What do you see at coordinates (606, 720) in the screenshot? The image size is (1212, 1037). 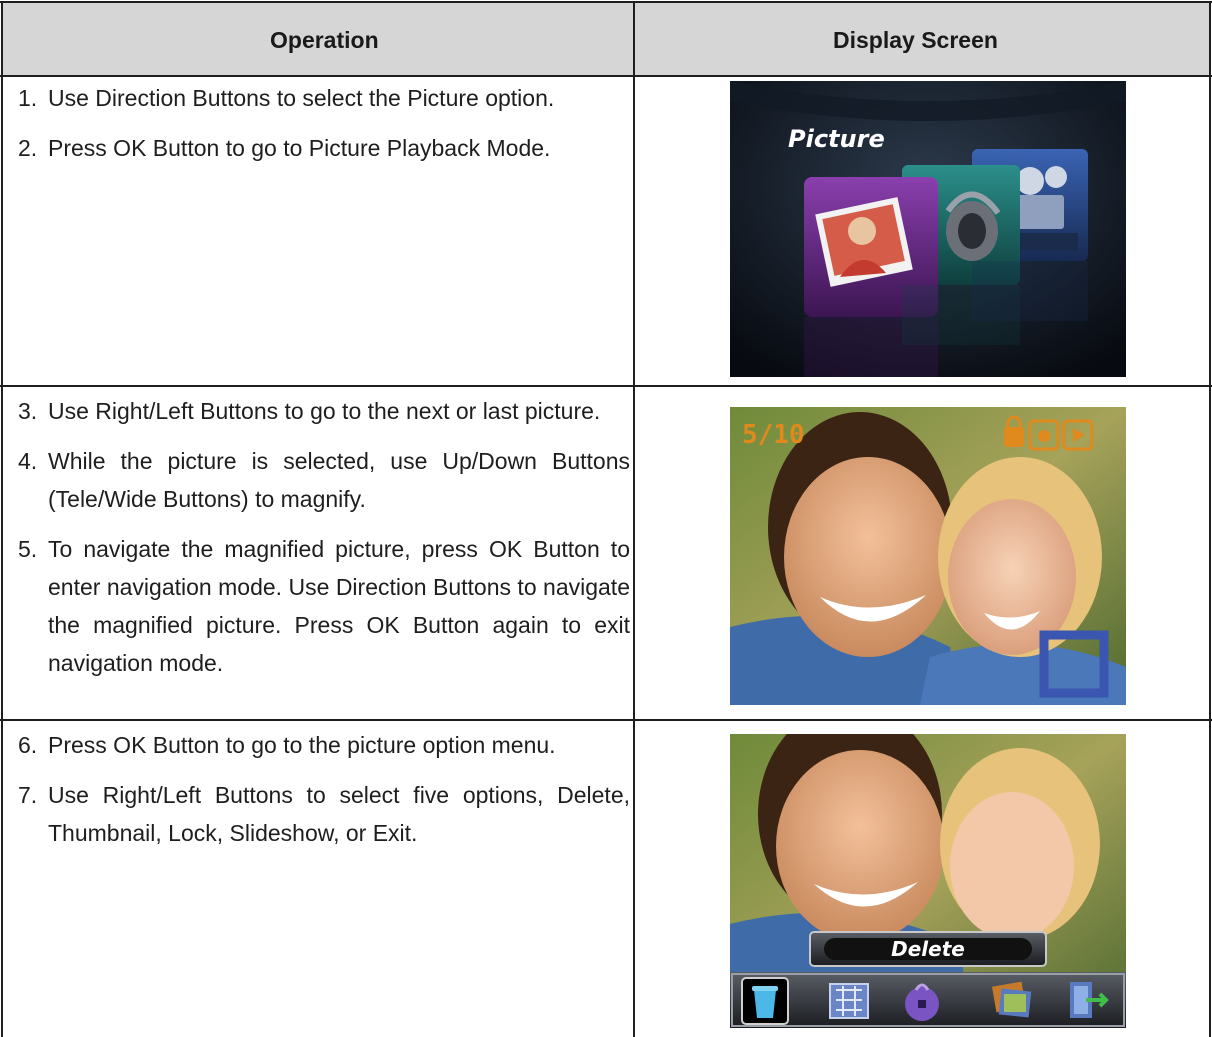 I see `table-divider-row2` at bounding box center [606, 720].